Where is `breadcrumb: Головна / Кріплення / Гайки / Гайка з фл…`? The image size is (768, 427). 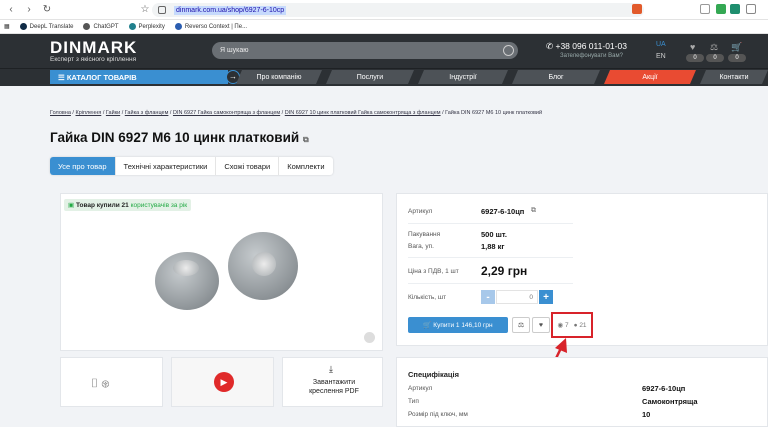
breadcrumb: Головна / Кріплення / Гайки / Гайка з фл… is located at coordinates (296, 113).